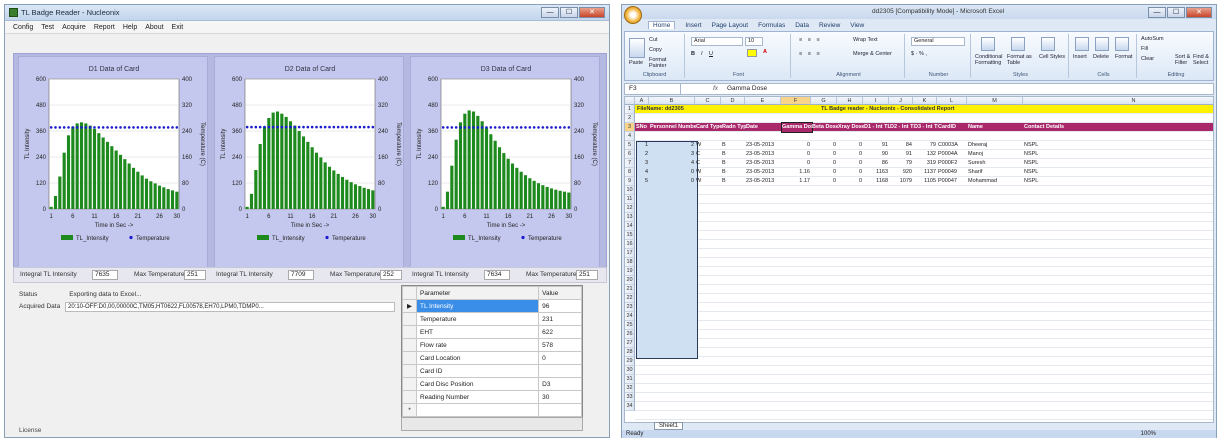 The height and width of the screenshot is (441, 1219). I want to click on data-cell: Manoj, so click(995, 154).